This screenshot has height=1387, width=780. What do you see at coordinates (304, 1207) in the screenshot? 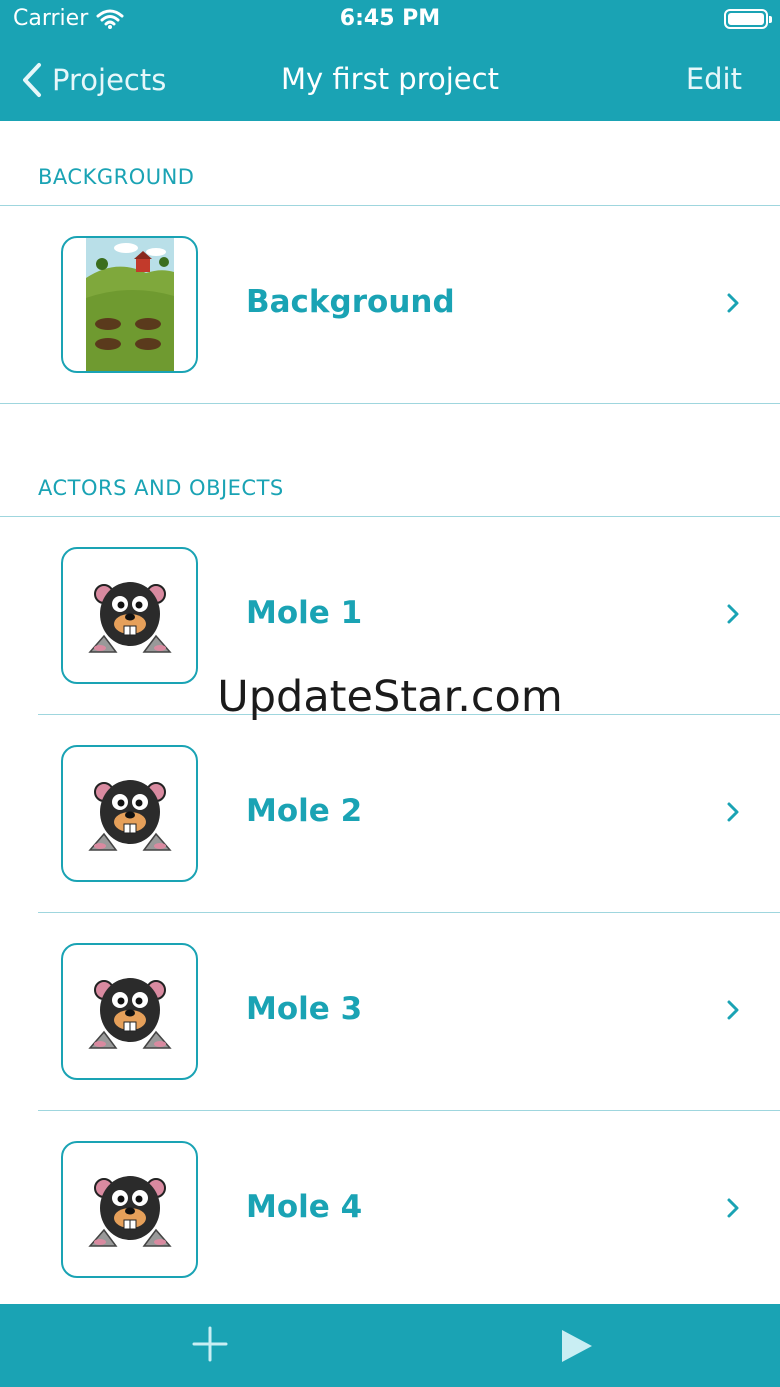
I see `actor-row-label: Mole 4` at bounding box center [304, 1207].